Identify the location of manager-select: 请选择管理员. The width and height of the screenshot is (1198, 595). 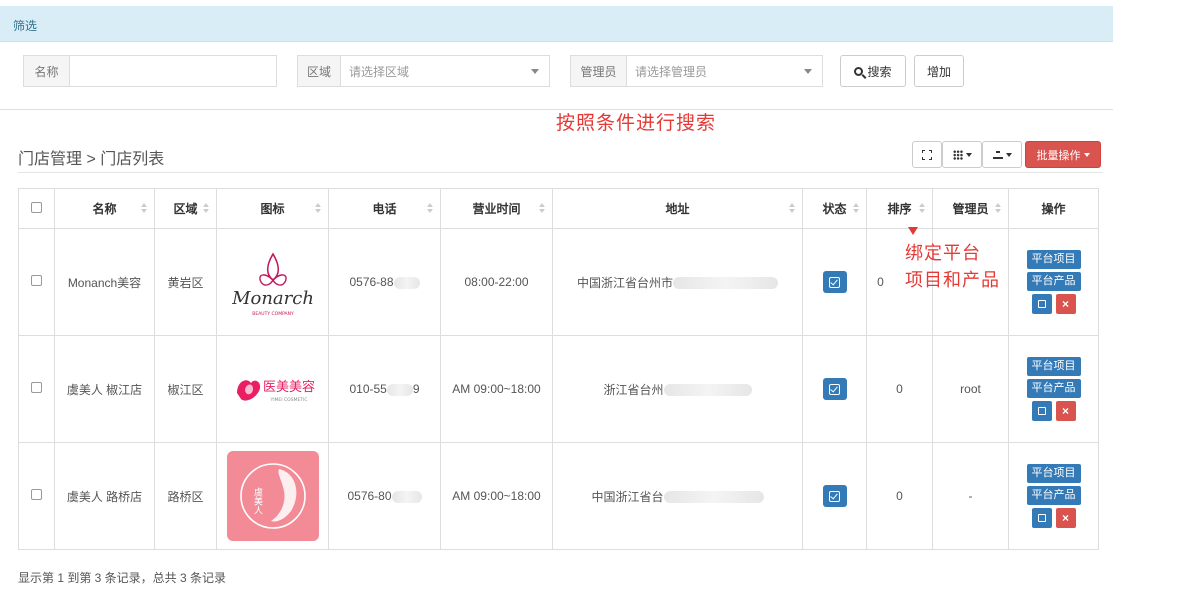
(724, 71).